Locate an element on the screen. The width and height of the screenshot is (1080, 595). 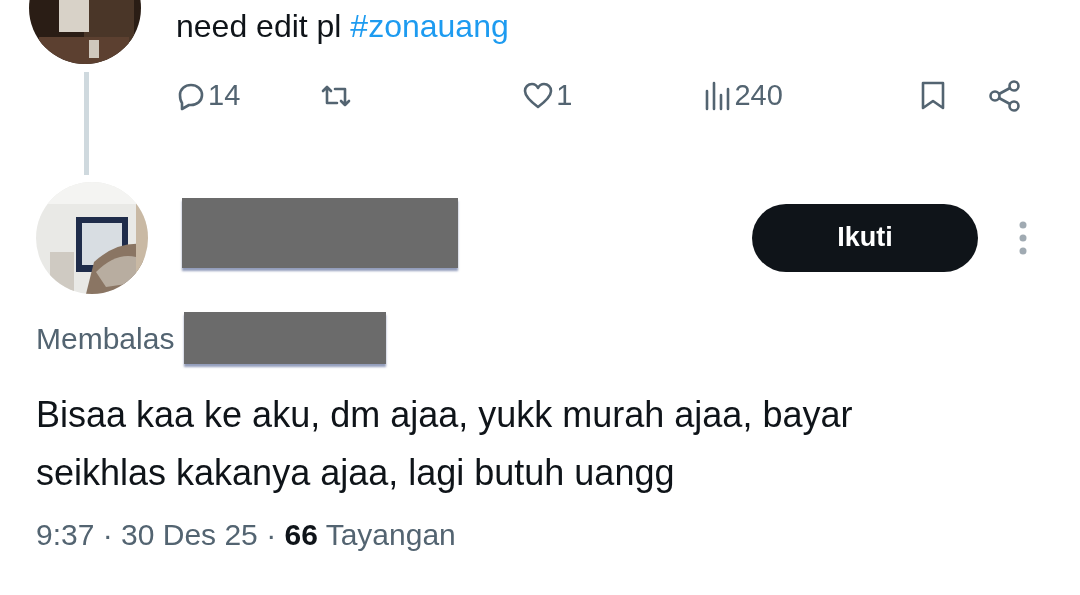
reply-button: 14 is located at coordinates (208, 96).